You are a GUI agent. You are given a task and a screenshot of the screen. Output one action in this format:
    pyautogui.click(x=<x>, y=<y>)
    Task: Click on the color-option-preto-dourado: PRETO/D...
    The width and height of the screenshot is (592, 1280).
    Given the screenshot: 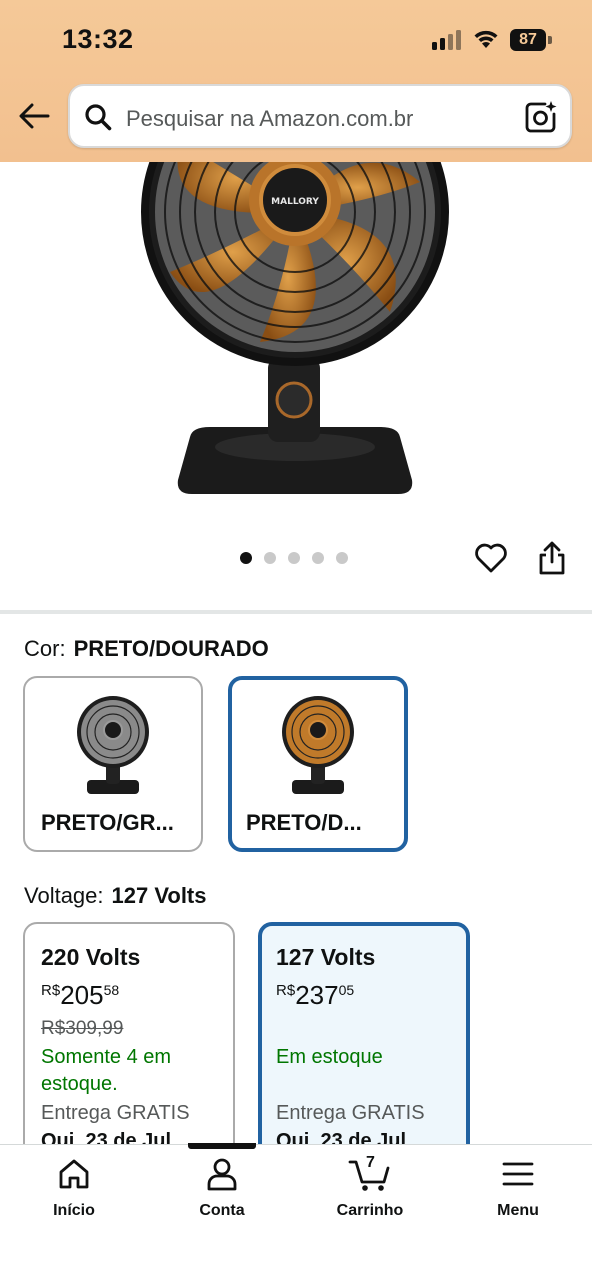 What is the action you would take?
    pyautogui.click(x=318, y=764)
    